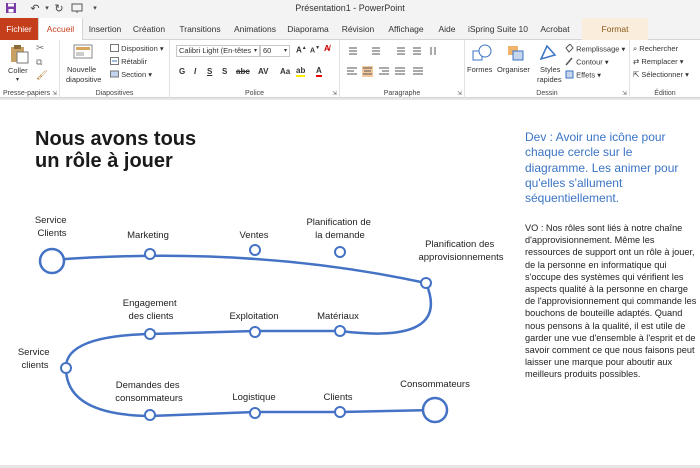 The width and height of the screenshot is (700, 468). What do you see at coordinates (19, 54) in the screenshot?
I see `paste-icon` at bounding box center [19, 54].